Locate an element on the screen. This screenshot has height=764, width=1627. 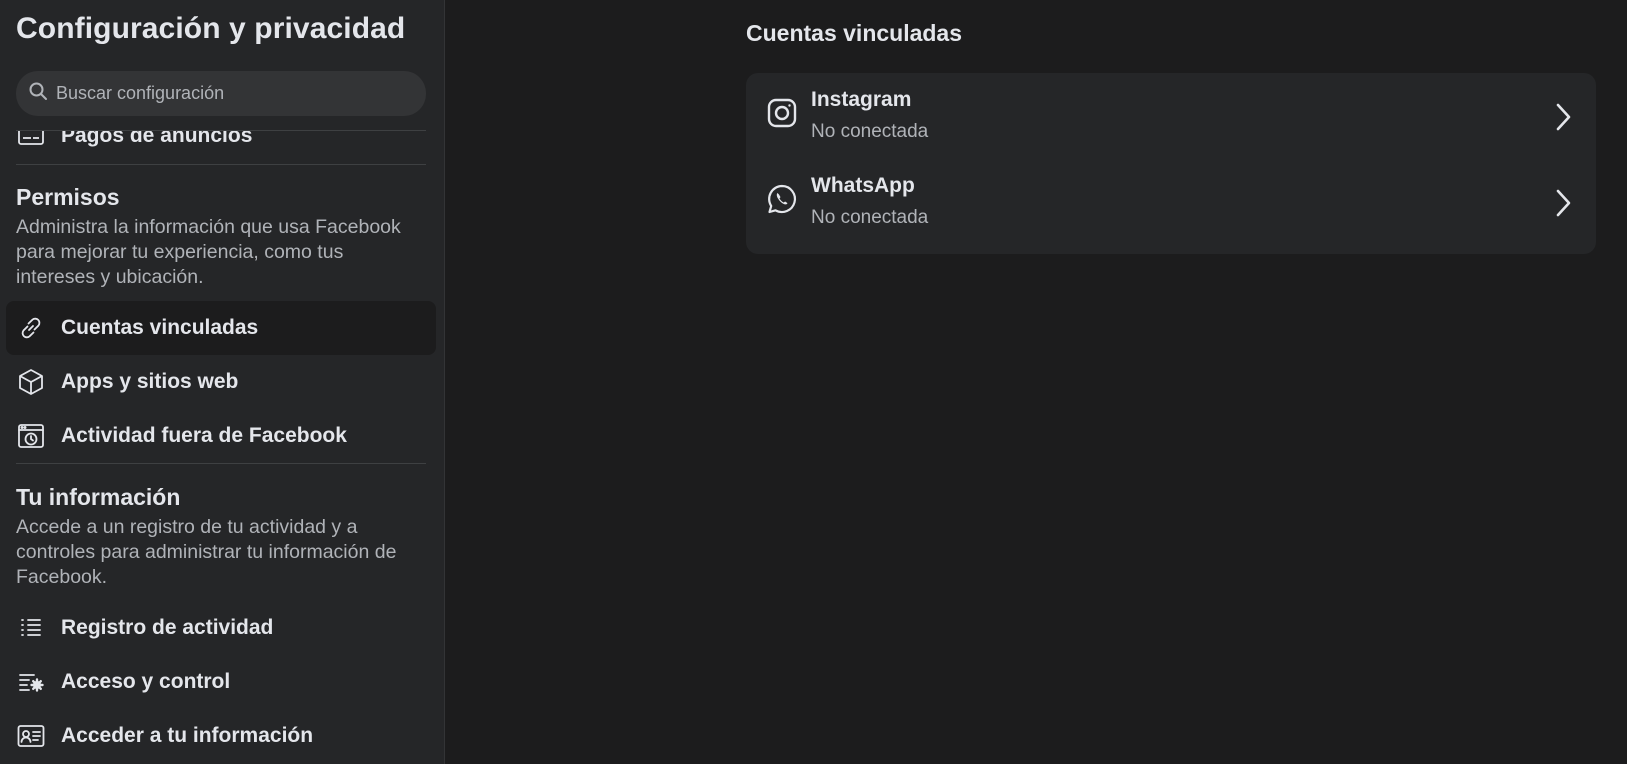
scroll-mask is located at coordinates (222, 123).